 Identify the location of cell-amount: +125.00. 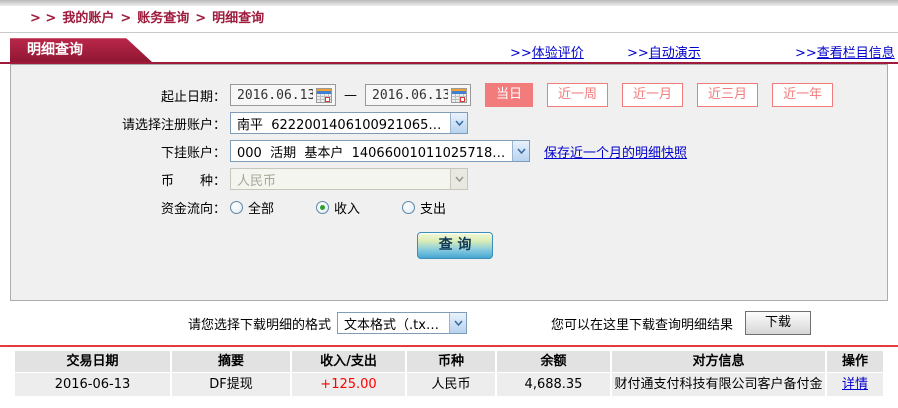
(348, 384).